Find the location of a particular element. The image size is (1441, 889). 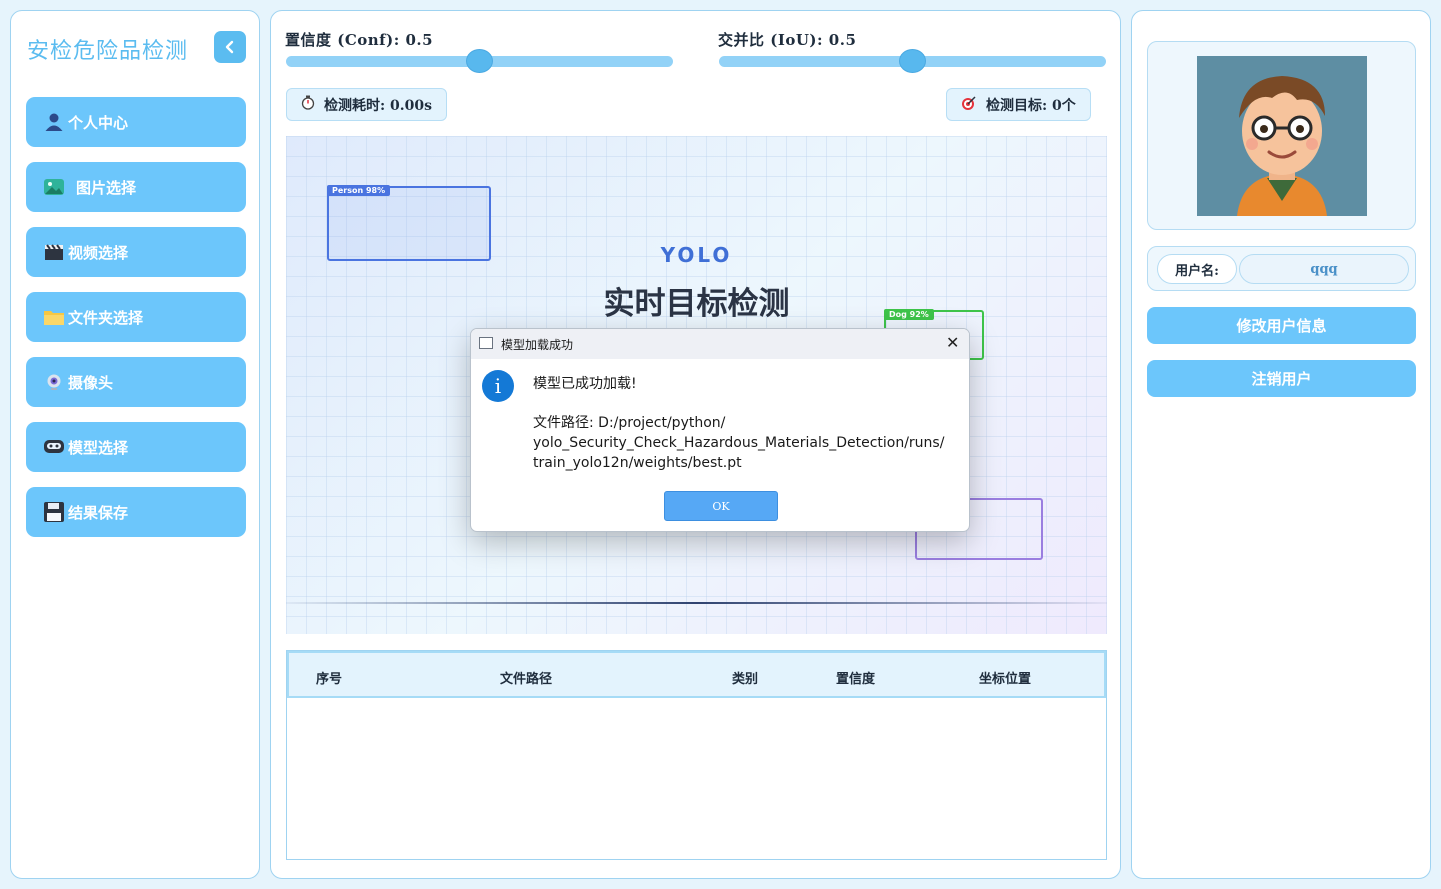

results-table: 序号 文件路径 类别 置信度 坐标位置 is located at coordinates (696, 755).